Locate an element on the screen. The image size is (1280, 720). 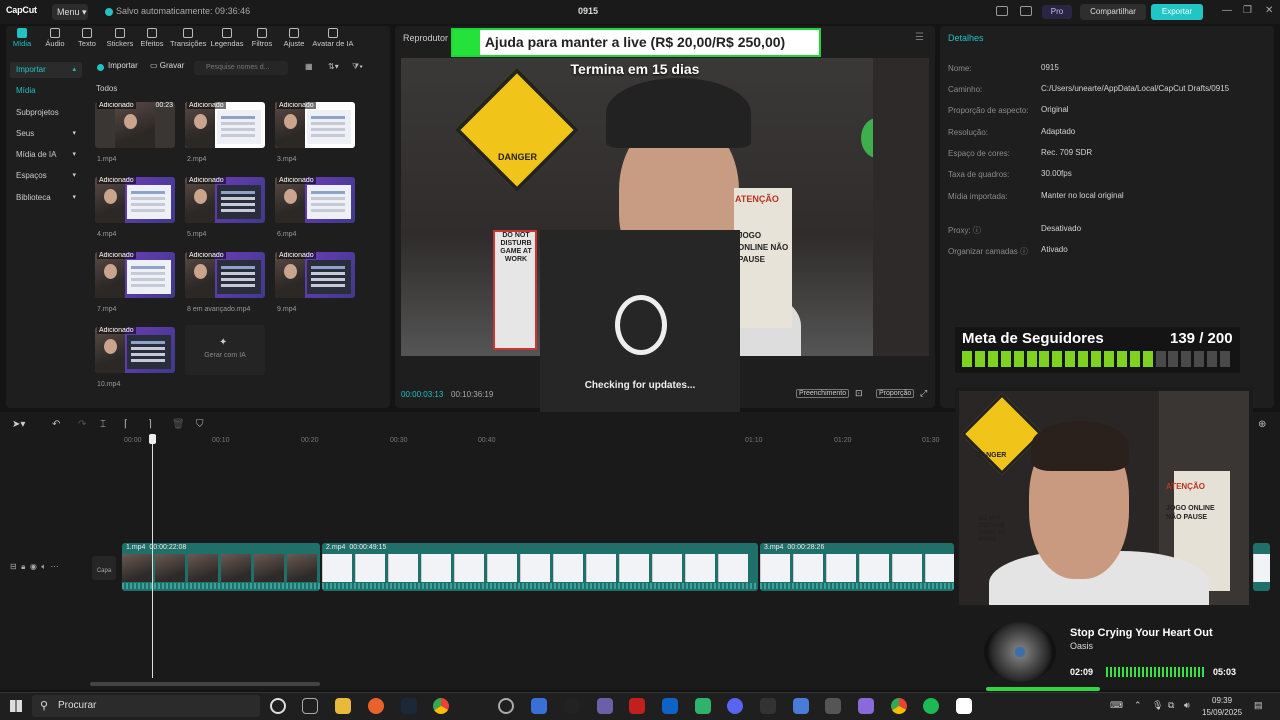
more-icon: ⋯ is located at coordinates (55, 566).